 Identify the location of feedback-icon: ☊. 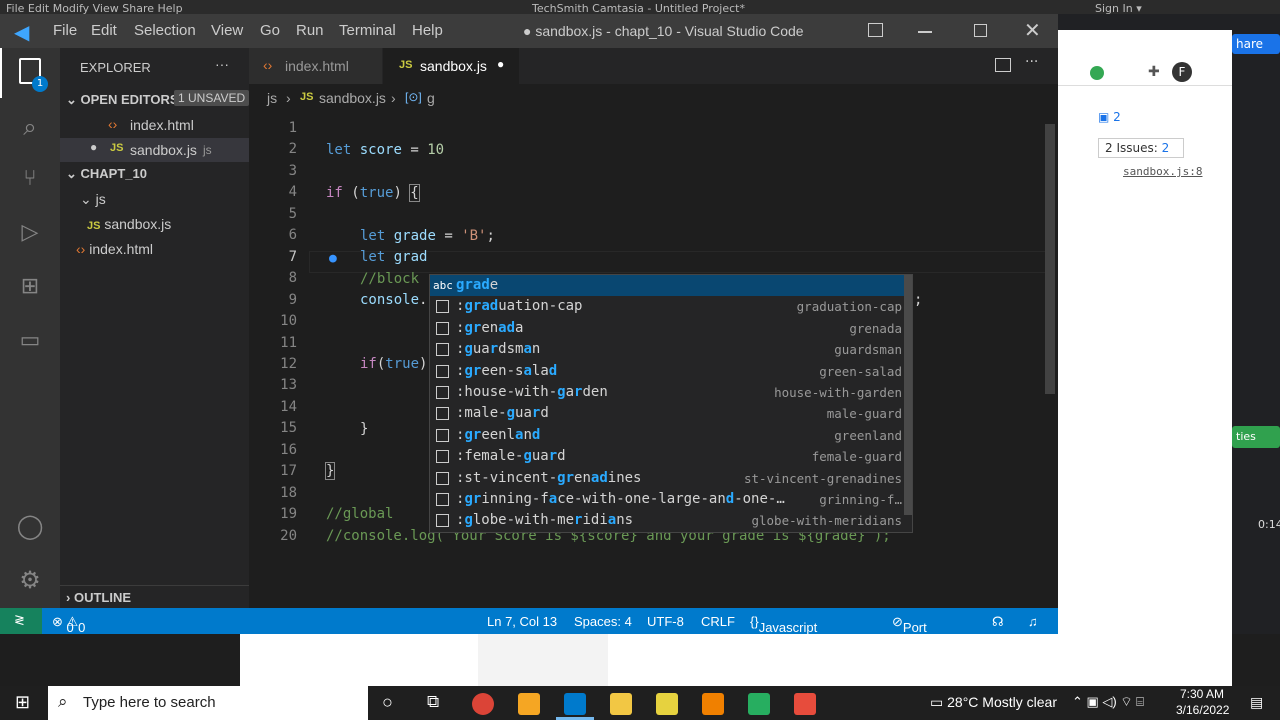
(998, 622).